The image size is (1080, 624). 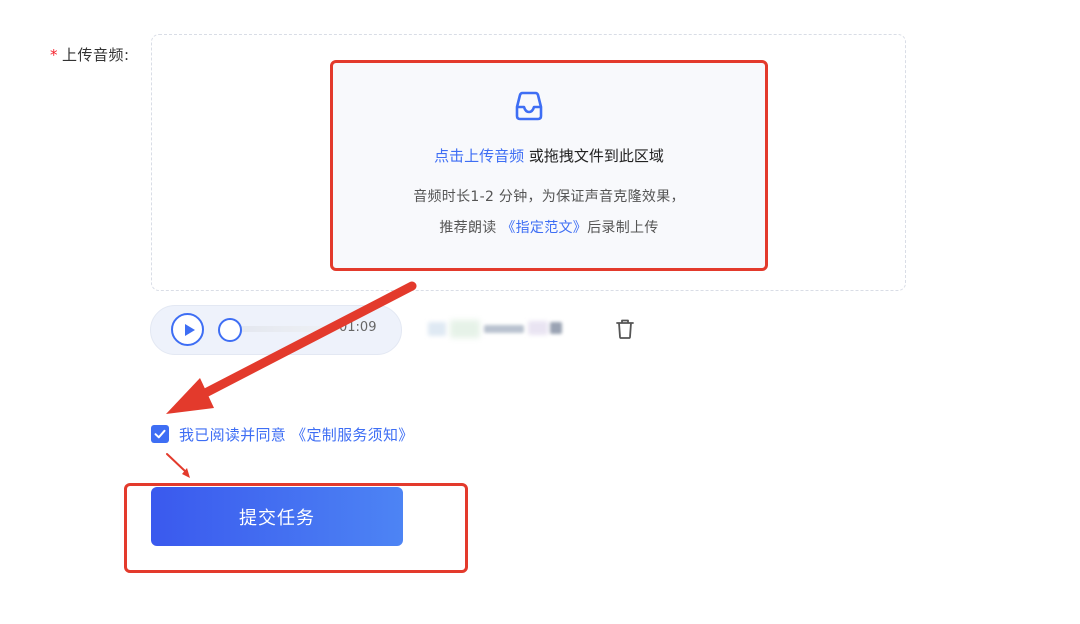 What do you see at coordinates (96, 55) in the screenshot?
I see `label-text: 上传音频:` at bounding box center [96, 55].